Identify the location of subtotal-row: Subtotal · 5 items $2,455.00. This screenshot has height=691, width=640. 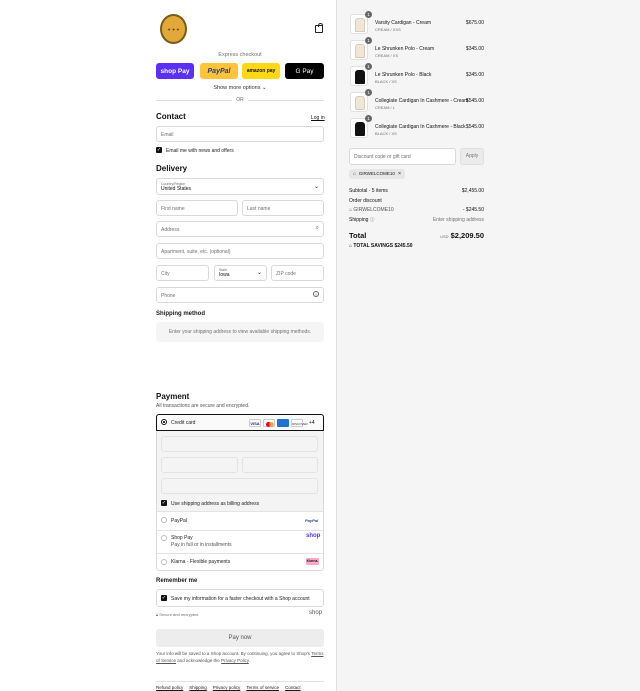
(416, 191).